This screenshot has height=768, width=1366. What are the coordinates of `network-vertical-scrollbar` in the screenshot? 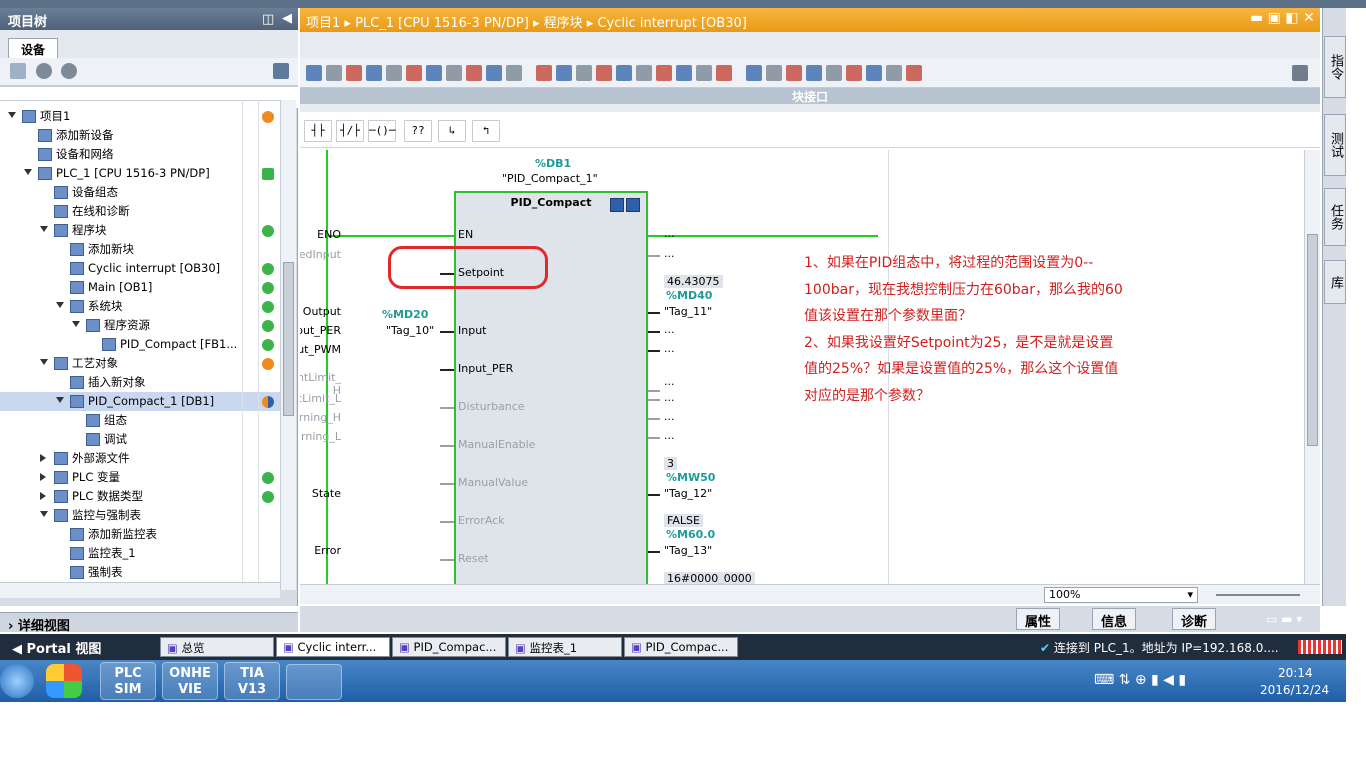 It's located at (1312, 367).